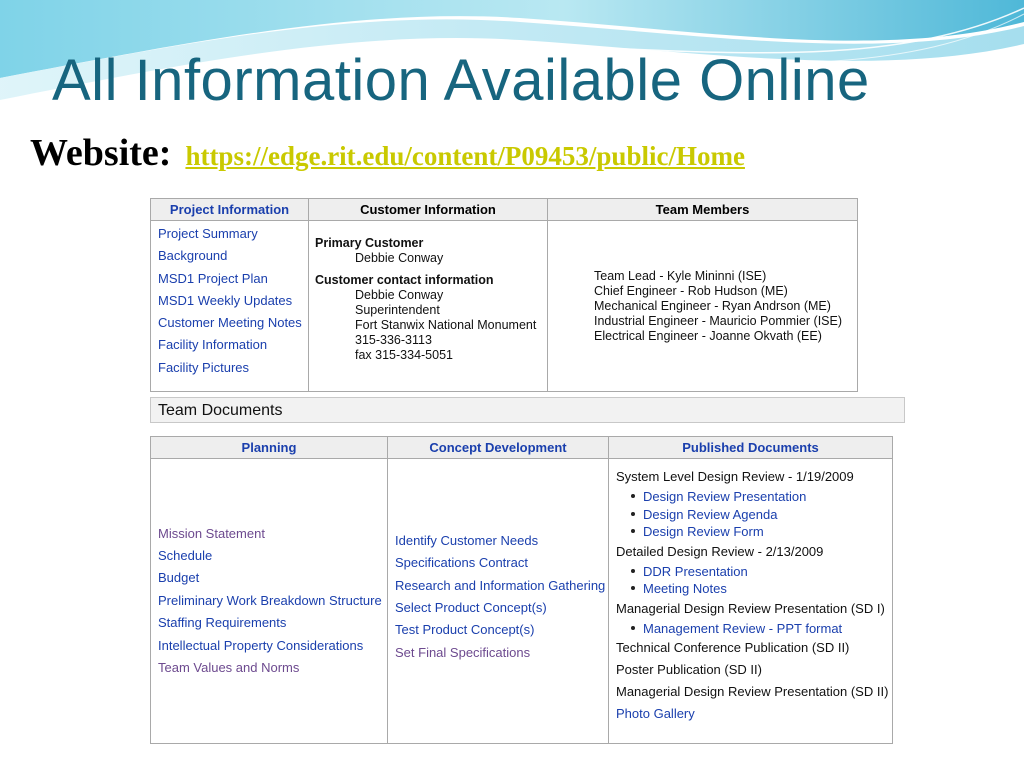 The width and height of the screenshot is (1024, 768). I want to click on link-msd1-weekly-updates: MSD1 Weekly Updates, so click(233, 301).